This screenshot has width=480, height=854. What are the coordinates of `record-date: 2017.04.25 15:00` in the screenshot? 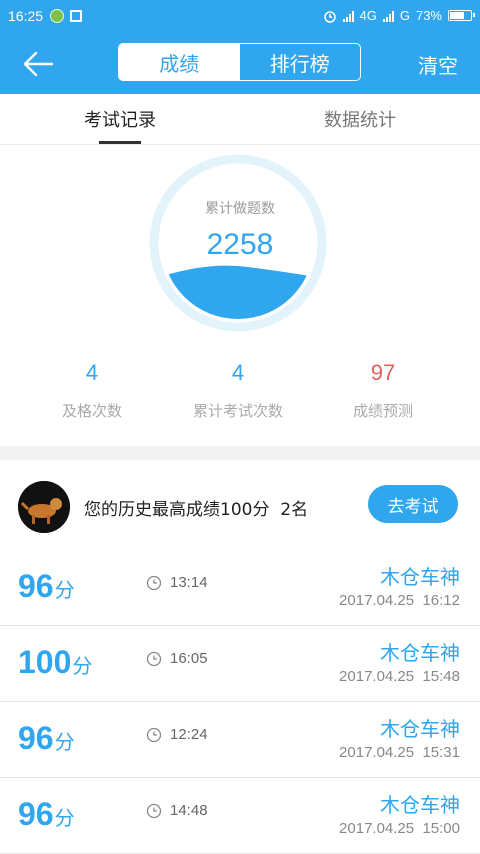 It's located at (399, 828).